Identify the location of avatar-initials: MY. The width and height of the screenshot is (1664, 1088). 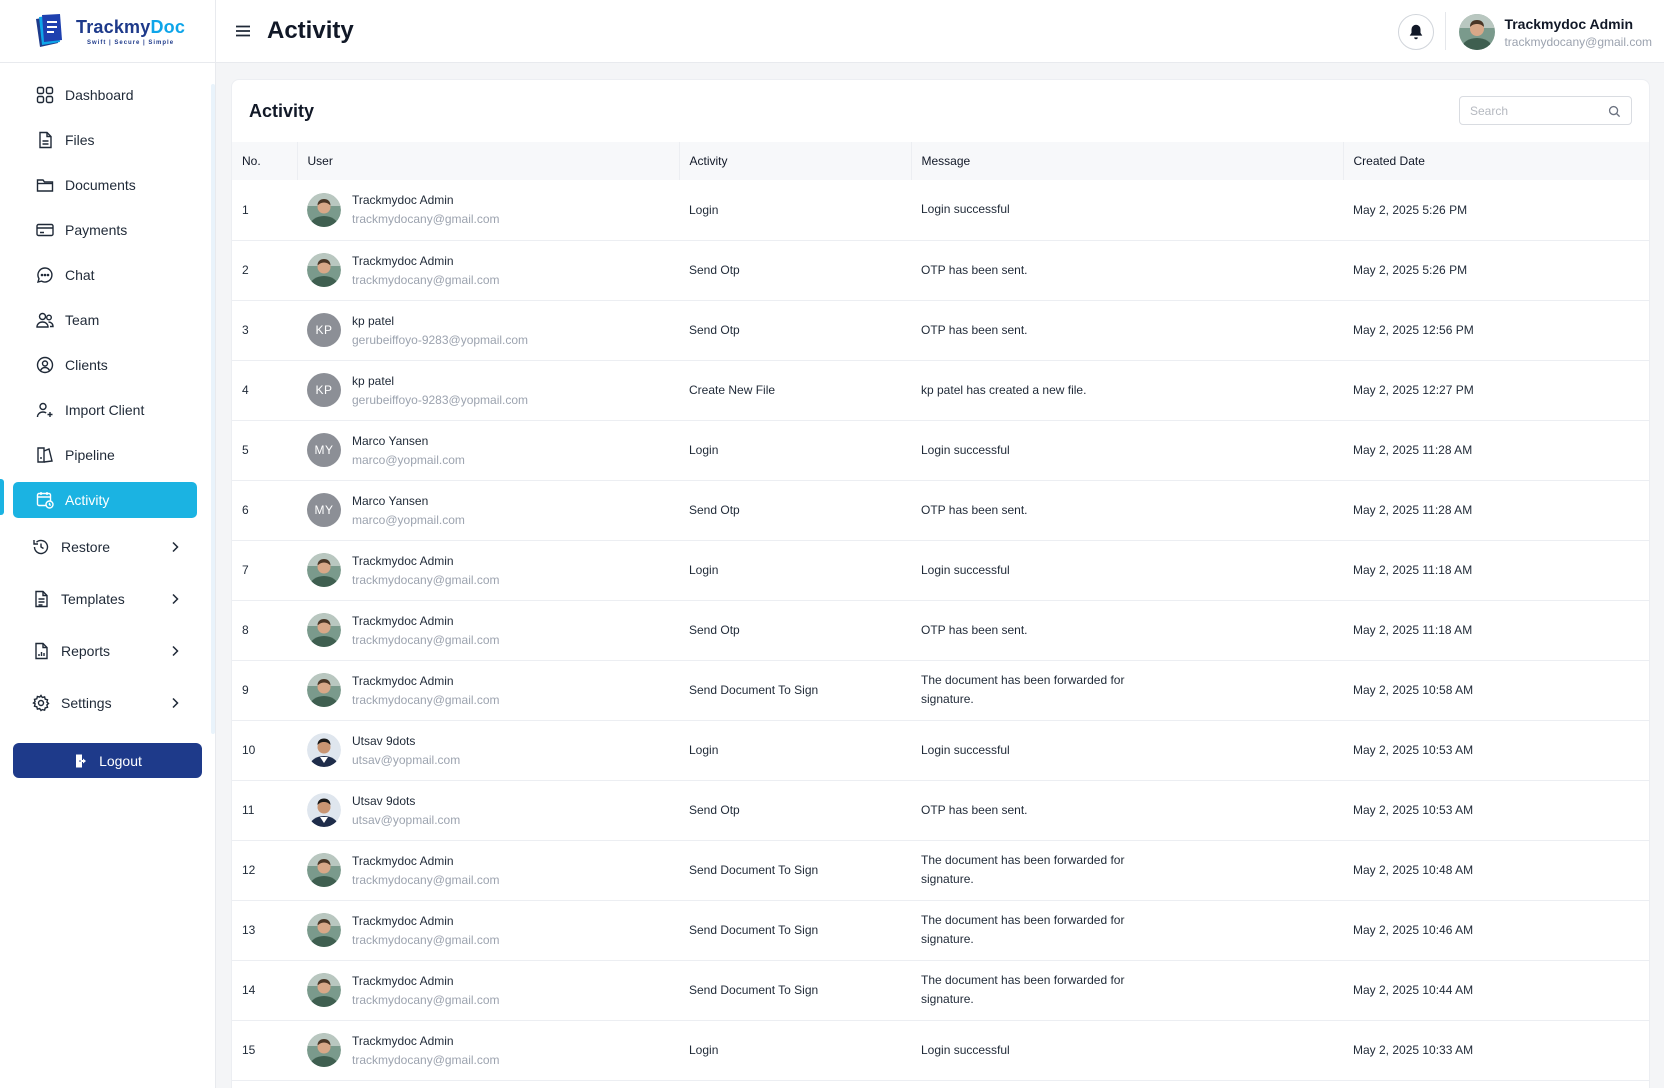
(324, 450).